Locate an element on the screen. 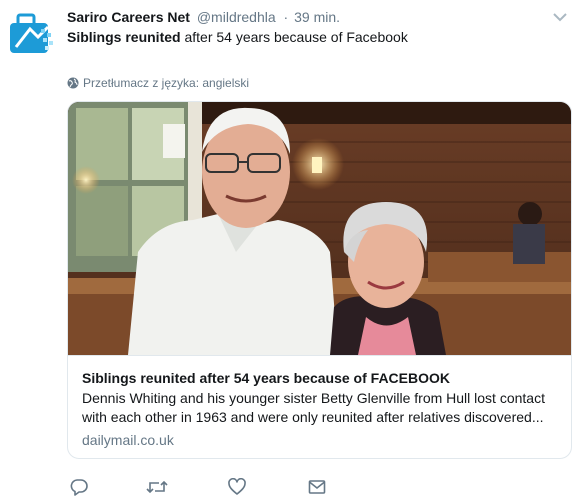  reply-icon is located at coordinates (79, 487).